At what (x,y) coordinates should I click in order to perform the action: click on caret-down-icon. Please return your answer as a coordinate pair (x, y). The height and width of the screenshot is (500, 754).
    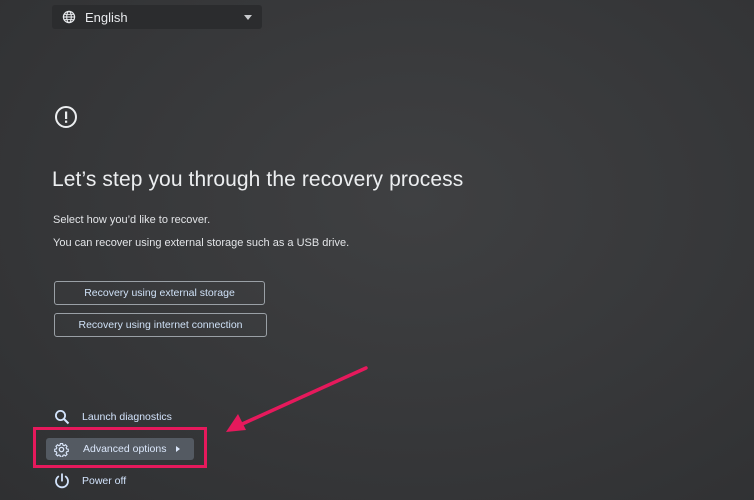
    Looking at the image, I should click on (248, 17).